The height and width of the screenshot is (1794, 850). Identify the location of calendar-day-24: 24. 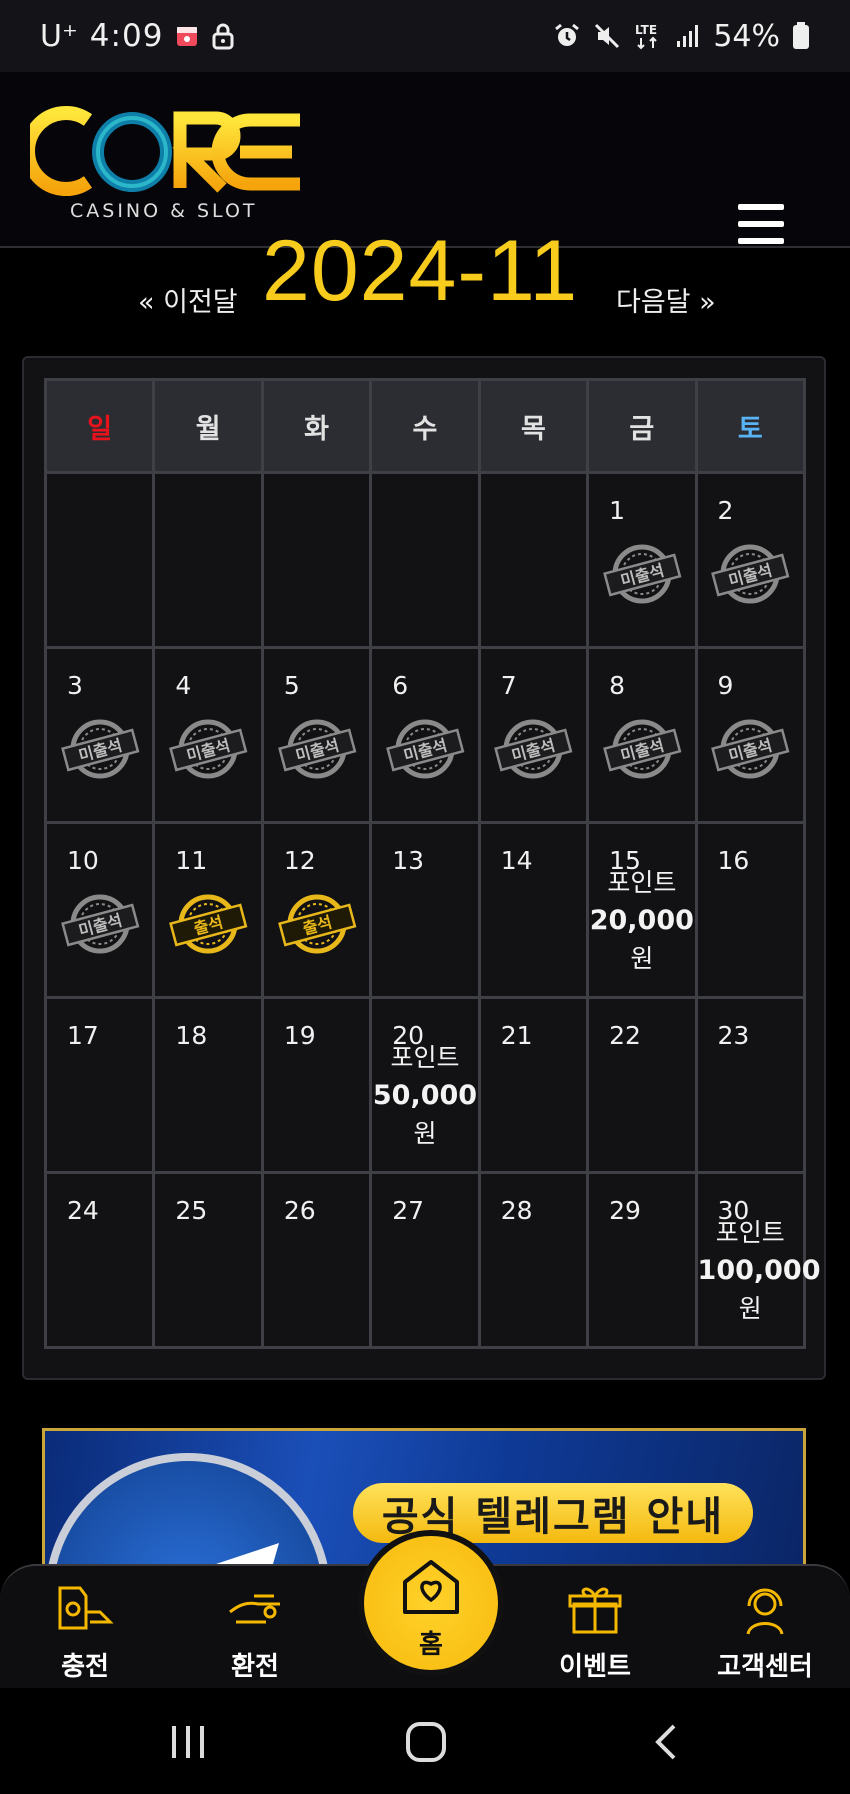
(99, 1260).